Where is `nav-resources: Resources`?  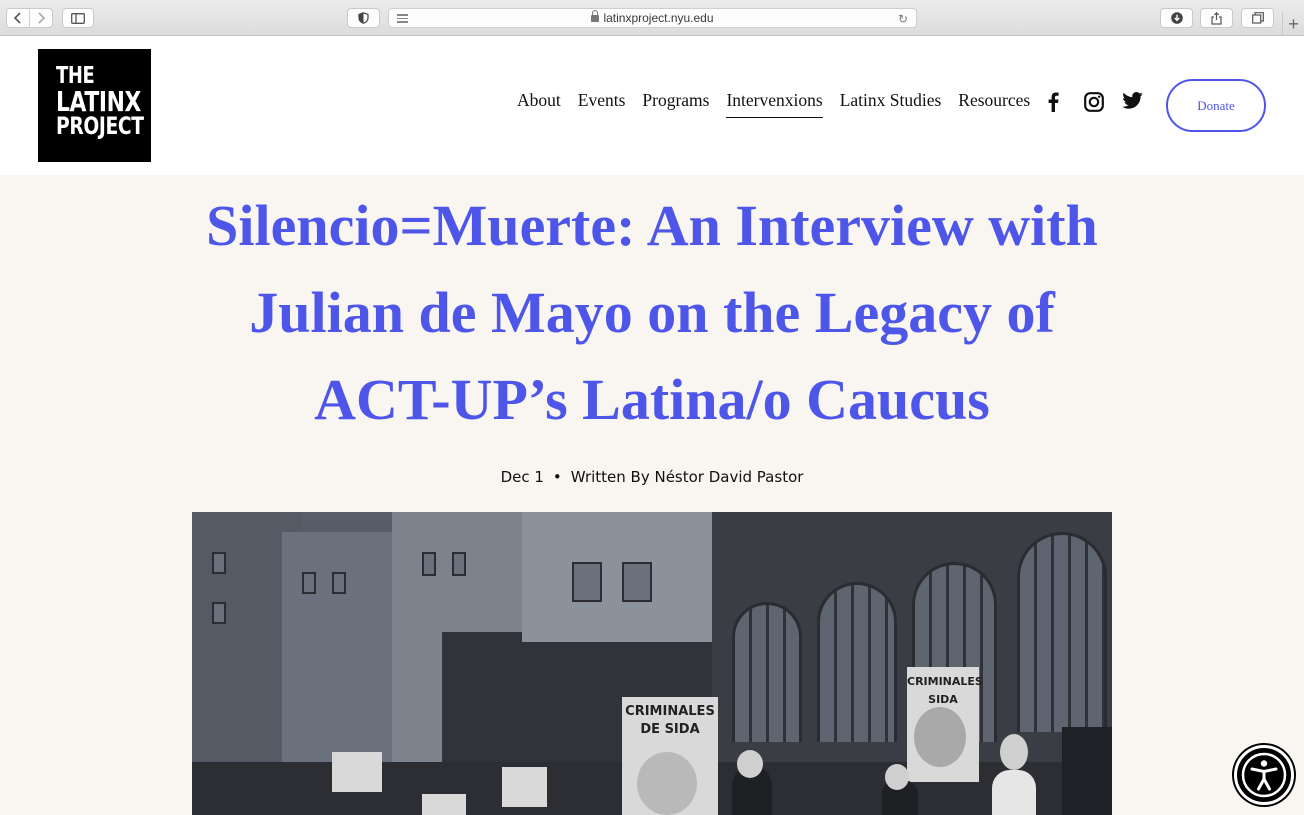
nav-resources: Resources is located at coordinates (994, 104).